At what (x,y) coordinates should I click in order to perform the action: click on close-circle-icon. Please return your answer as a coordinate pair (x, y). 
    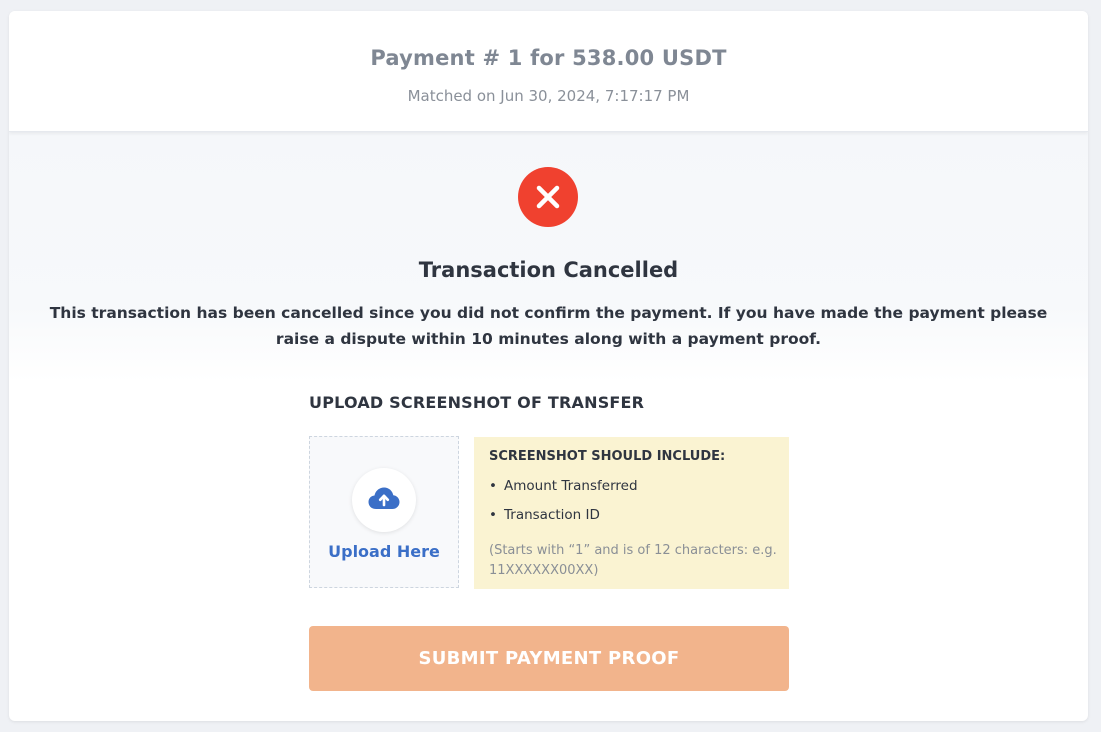
    Looking at the image, I should click on (548, 197).